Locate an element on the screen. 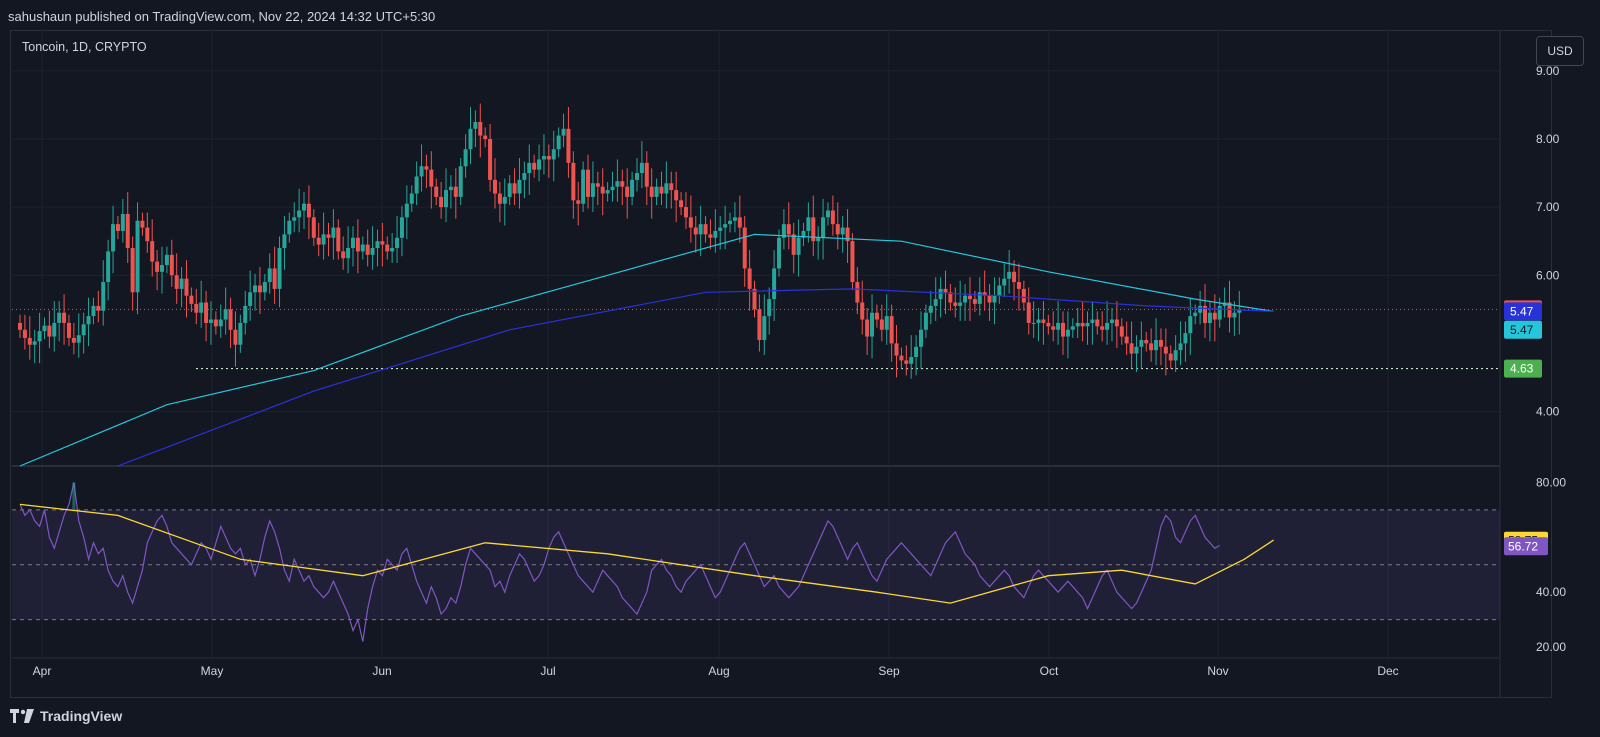 This screenshot has height=737, width=1600. price-tick-3: 6.00 is located at coordinates (1548, 275).